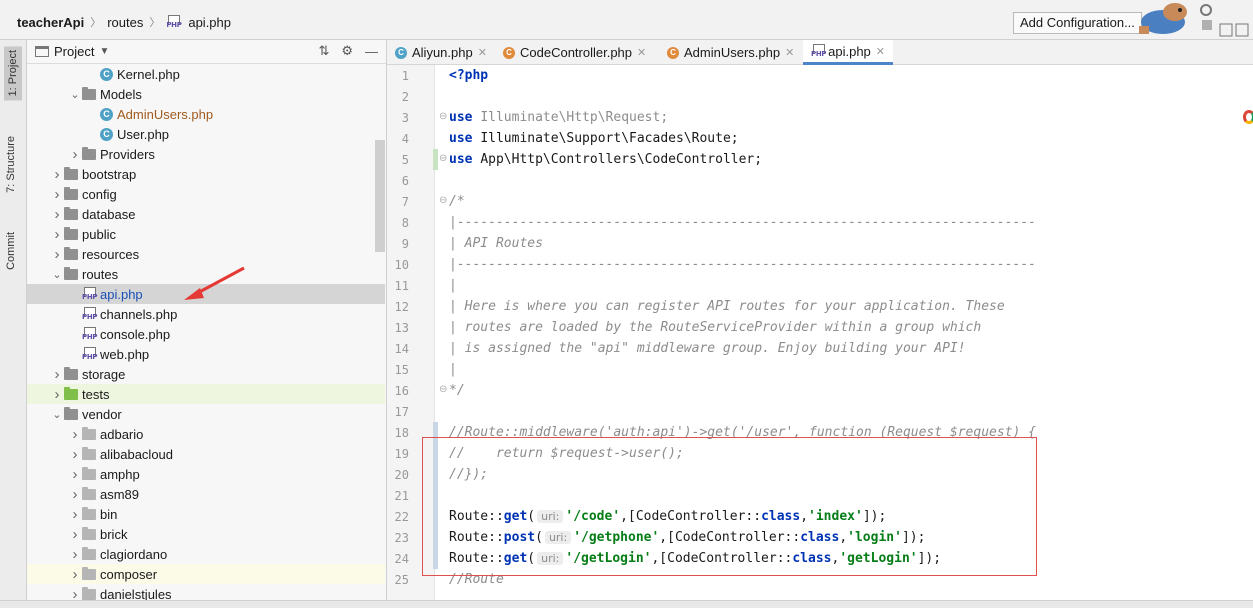  Describe the element at coordinates (100, 274) in the screenshot. I see `tree-item-label: routes` at that location.